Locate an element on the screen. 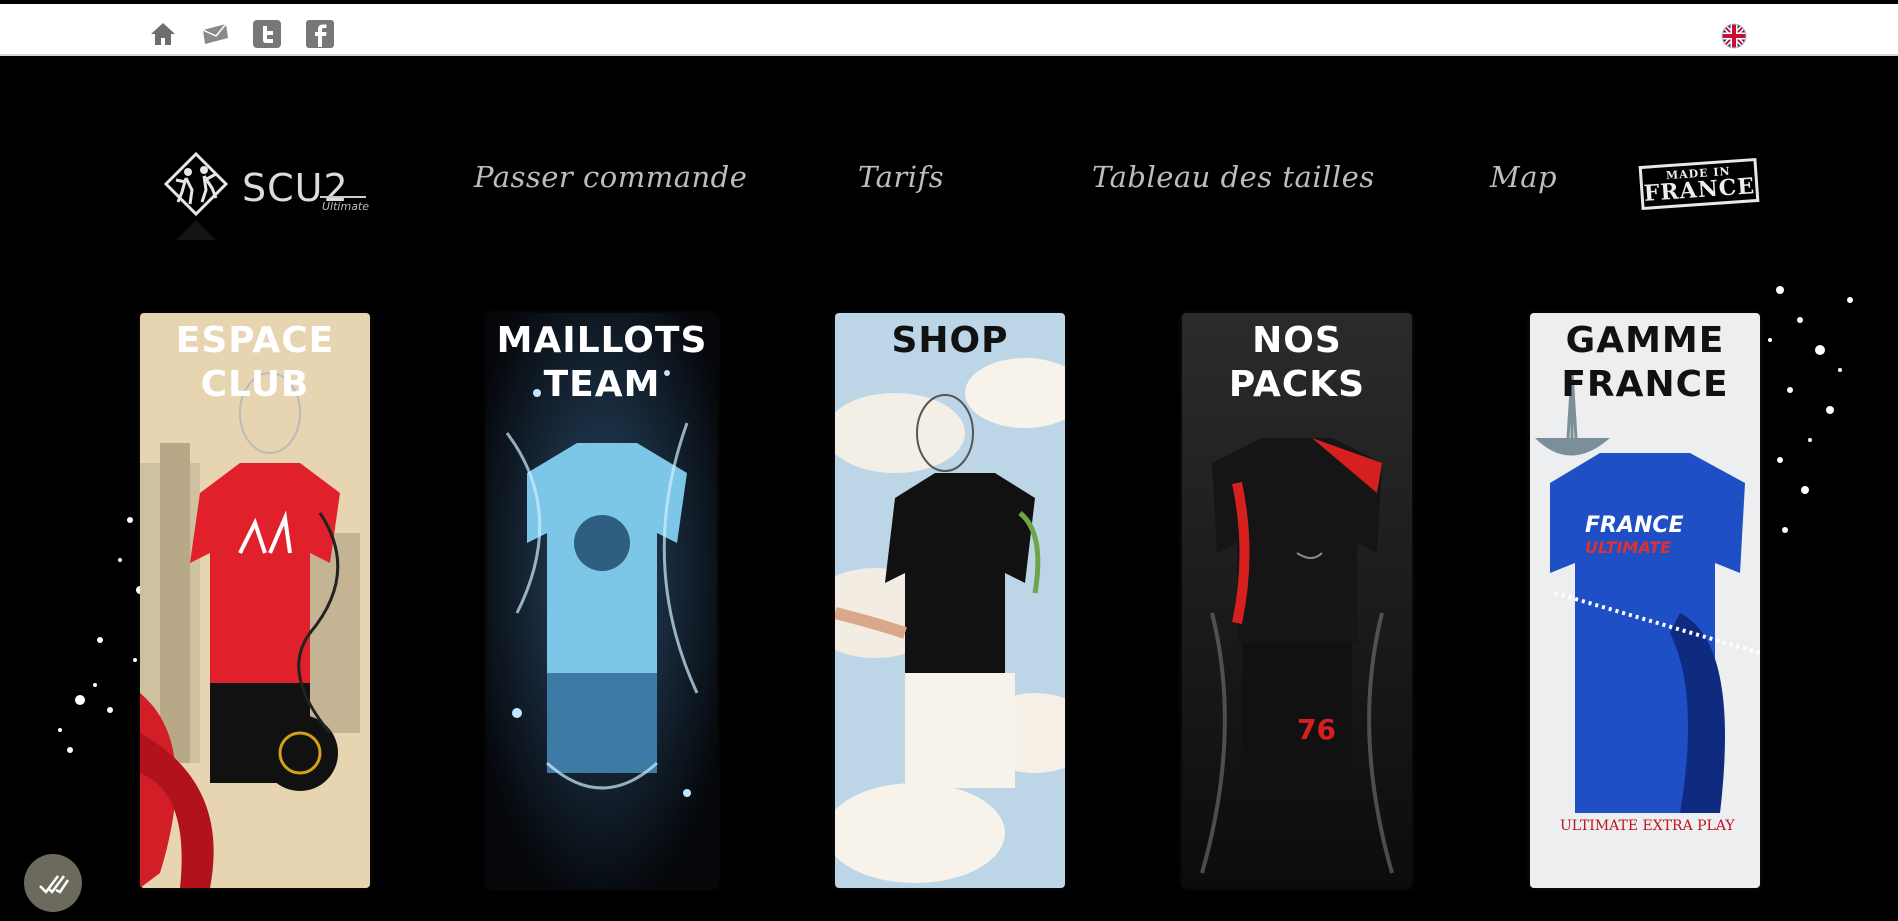  nav-passer-commande: Passer commande is located at coordinates (610, 180).